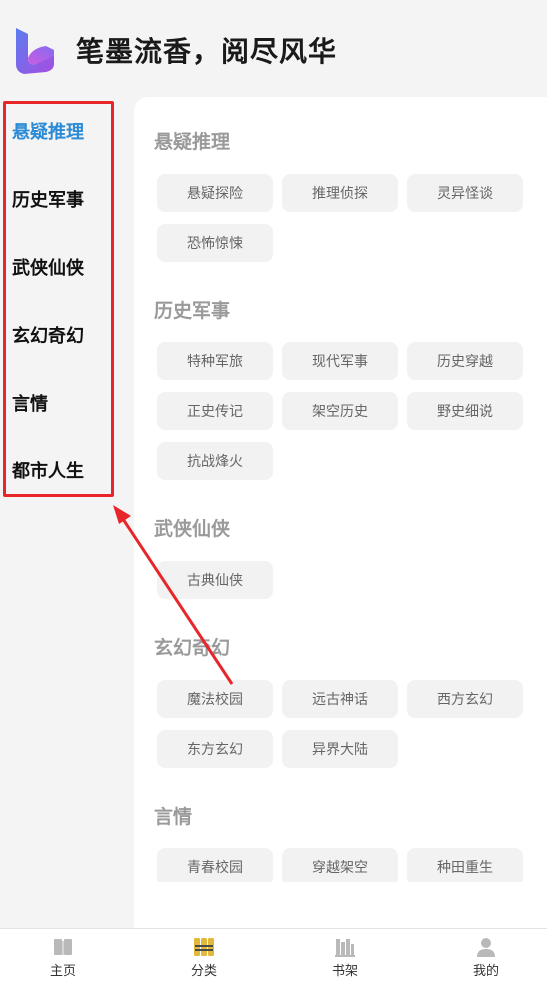 The image size is (547, 983). I want to click on tag-chip: 古典仙侠, so click(215, 580).